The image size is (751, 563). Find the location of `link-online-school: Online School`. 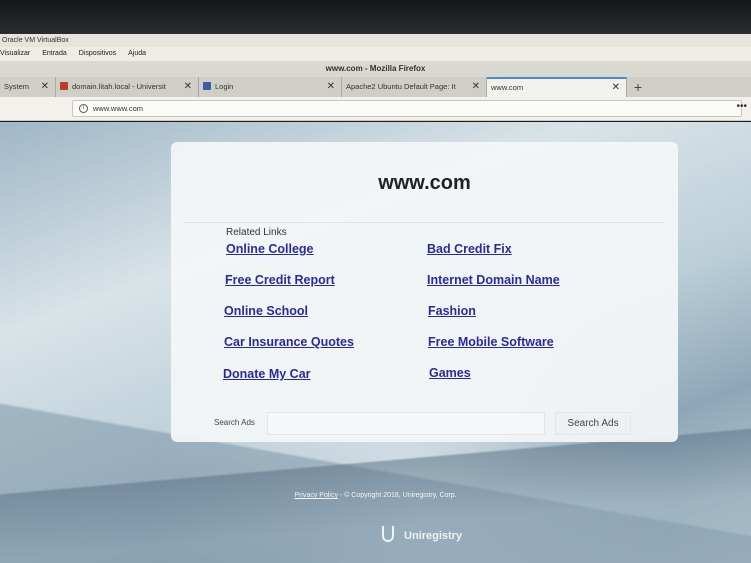

link-online-school: Online School is located at coordinates (266, 311).